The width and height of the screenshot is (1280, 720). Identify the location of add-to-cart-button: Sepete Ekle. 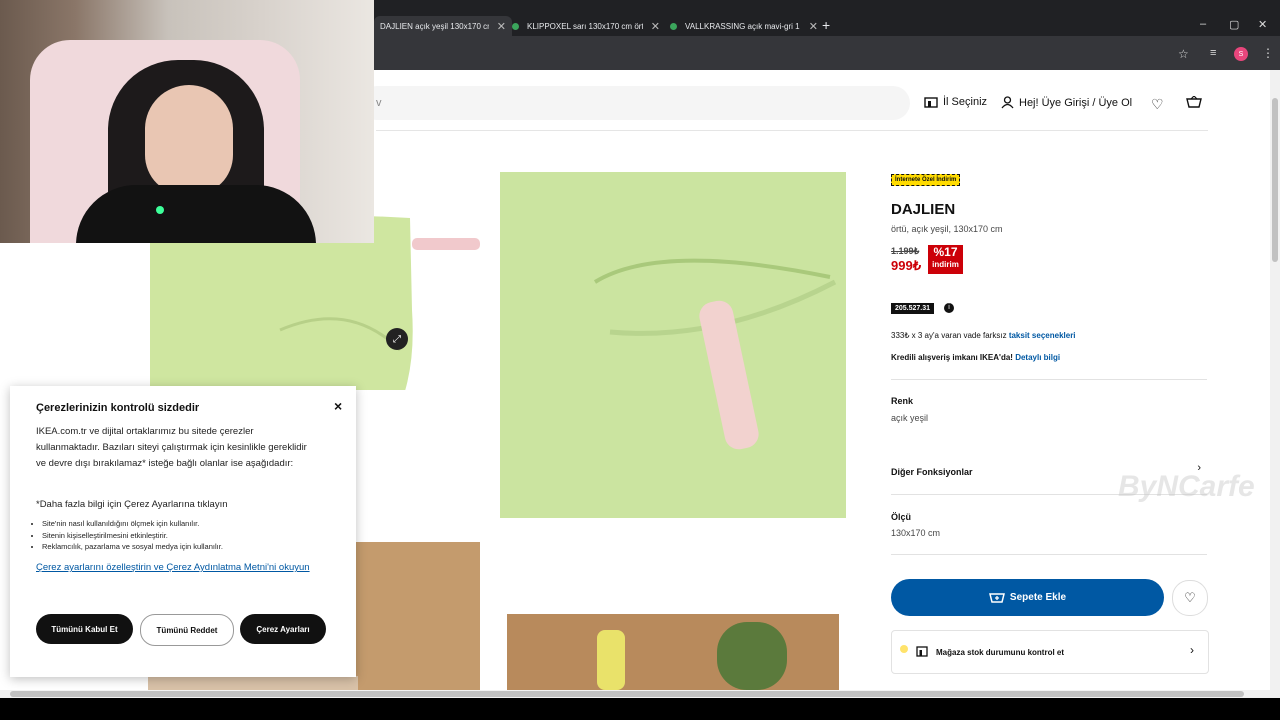
(1027, 597).